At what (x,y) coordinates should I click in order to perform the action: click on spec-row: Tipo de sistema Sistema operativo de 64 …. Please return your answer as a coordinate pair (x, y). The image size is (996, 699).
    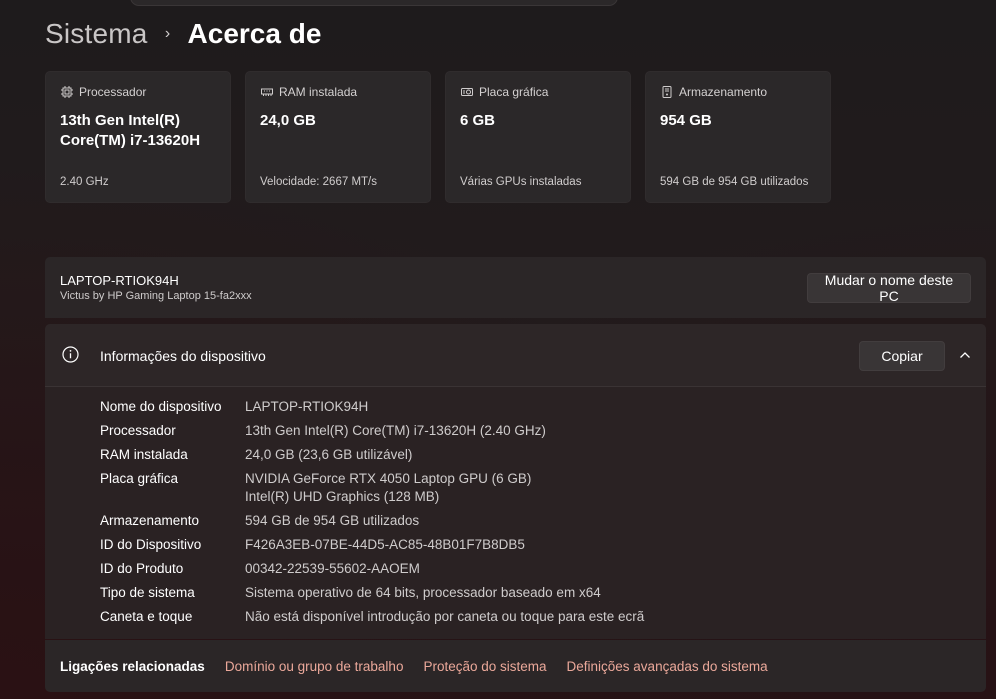
    Looking at the image, I should click on (372, 593).